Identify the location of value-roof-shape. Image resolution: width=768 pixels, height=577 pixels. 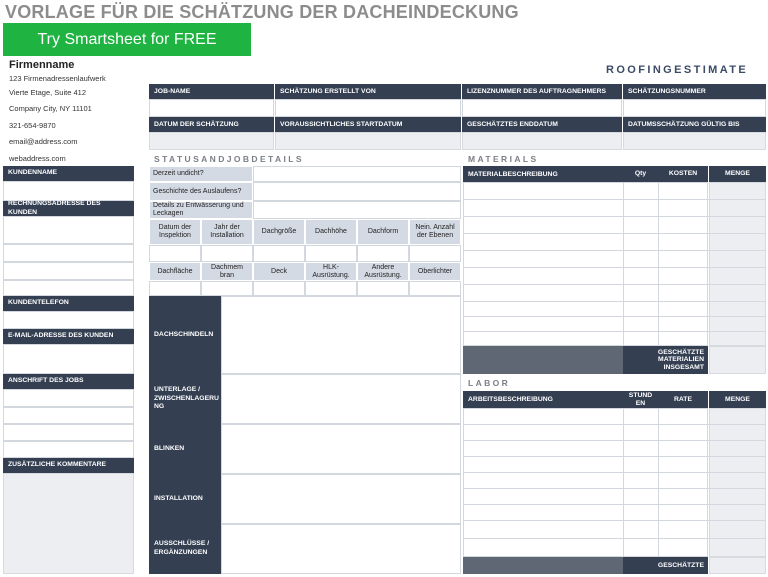
(383, 253).